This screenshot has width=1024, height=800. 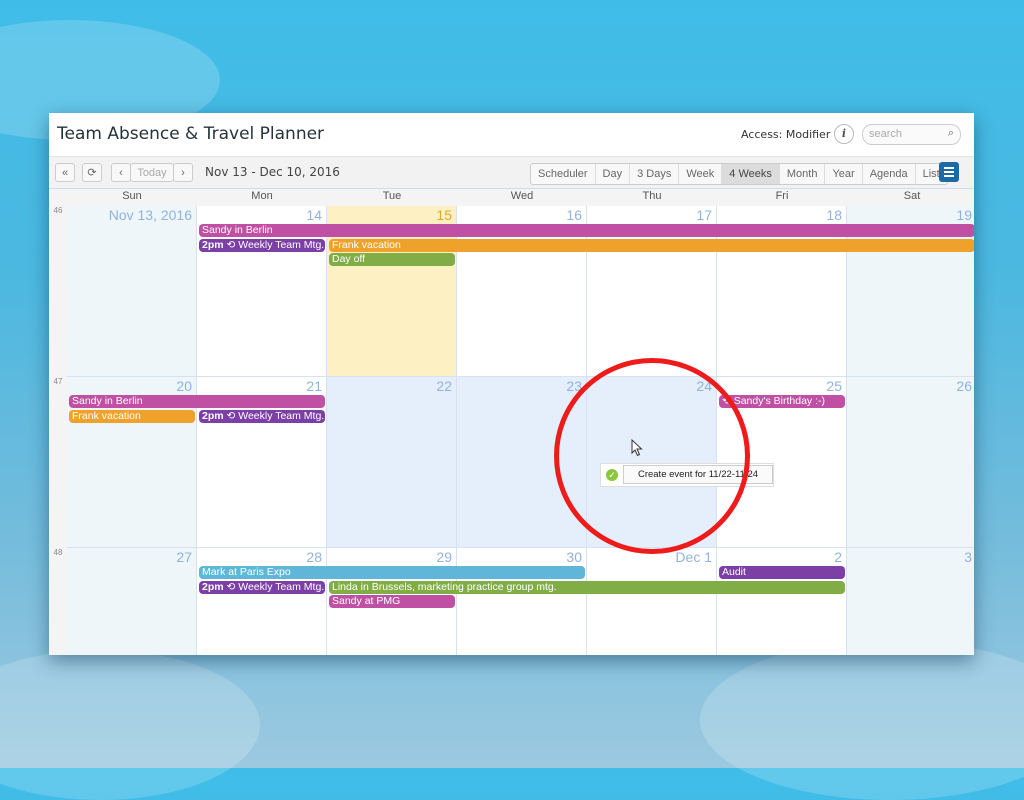 What do you see at coordinates (314, 215) in the screenshot?
I see `day-number: 14` at bounding box center [314, 215].